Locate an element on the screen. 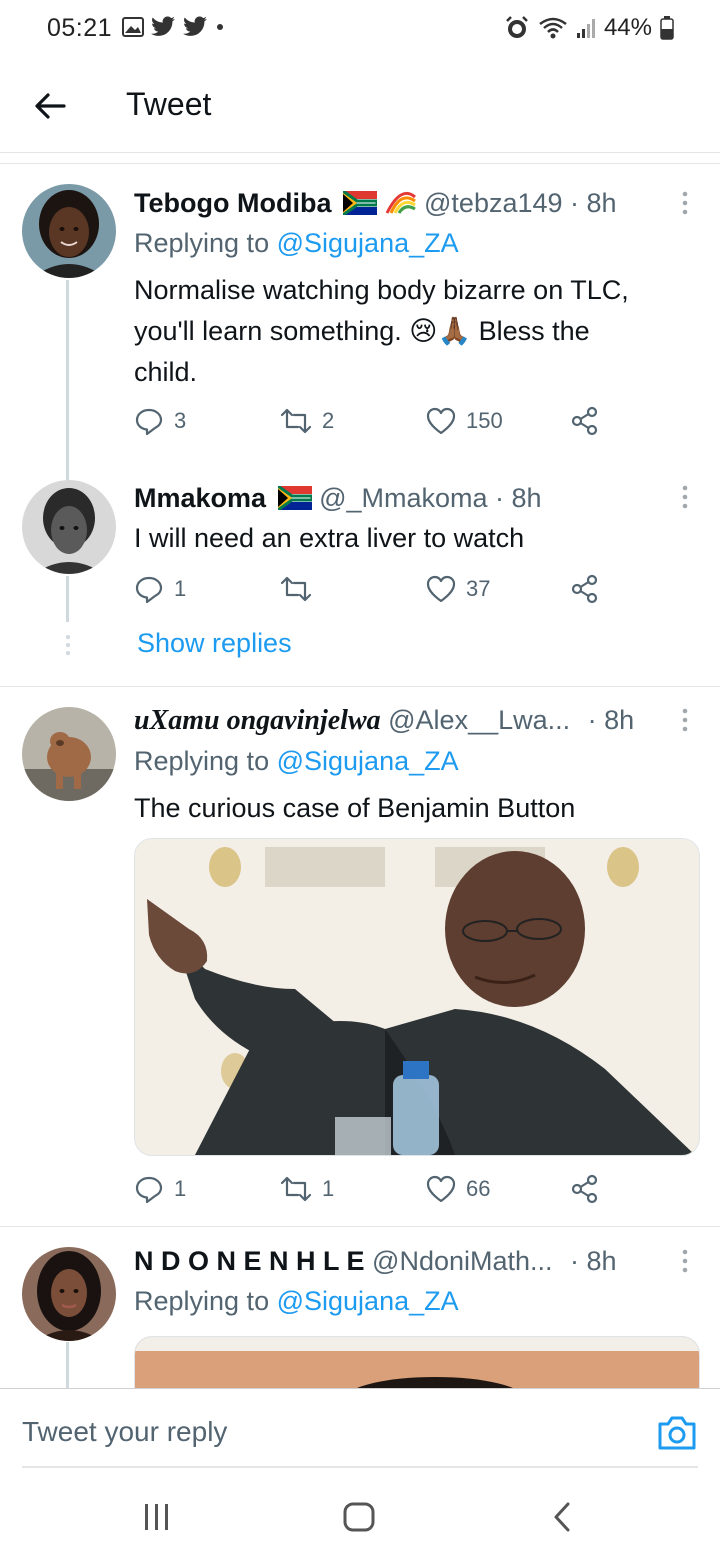 This screenshot has height=1560, width=720. tweet-actions: 1 37 is located at coordinates (367, 589).